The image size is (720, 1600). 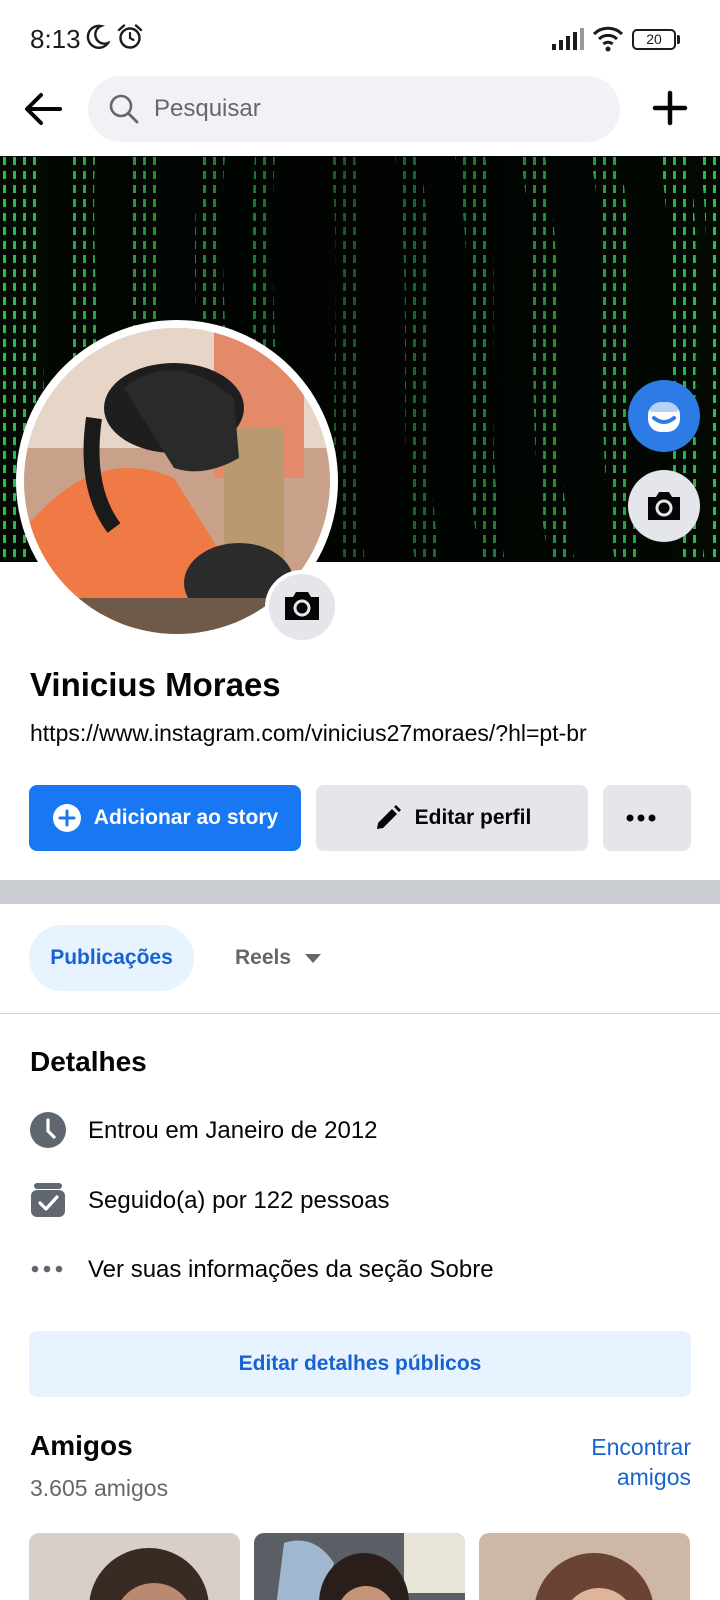 What do you see at coordinates (66, 818) in the screenshot?
I see `plus-circle-icon` at bounding box center [66, 818].